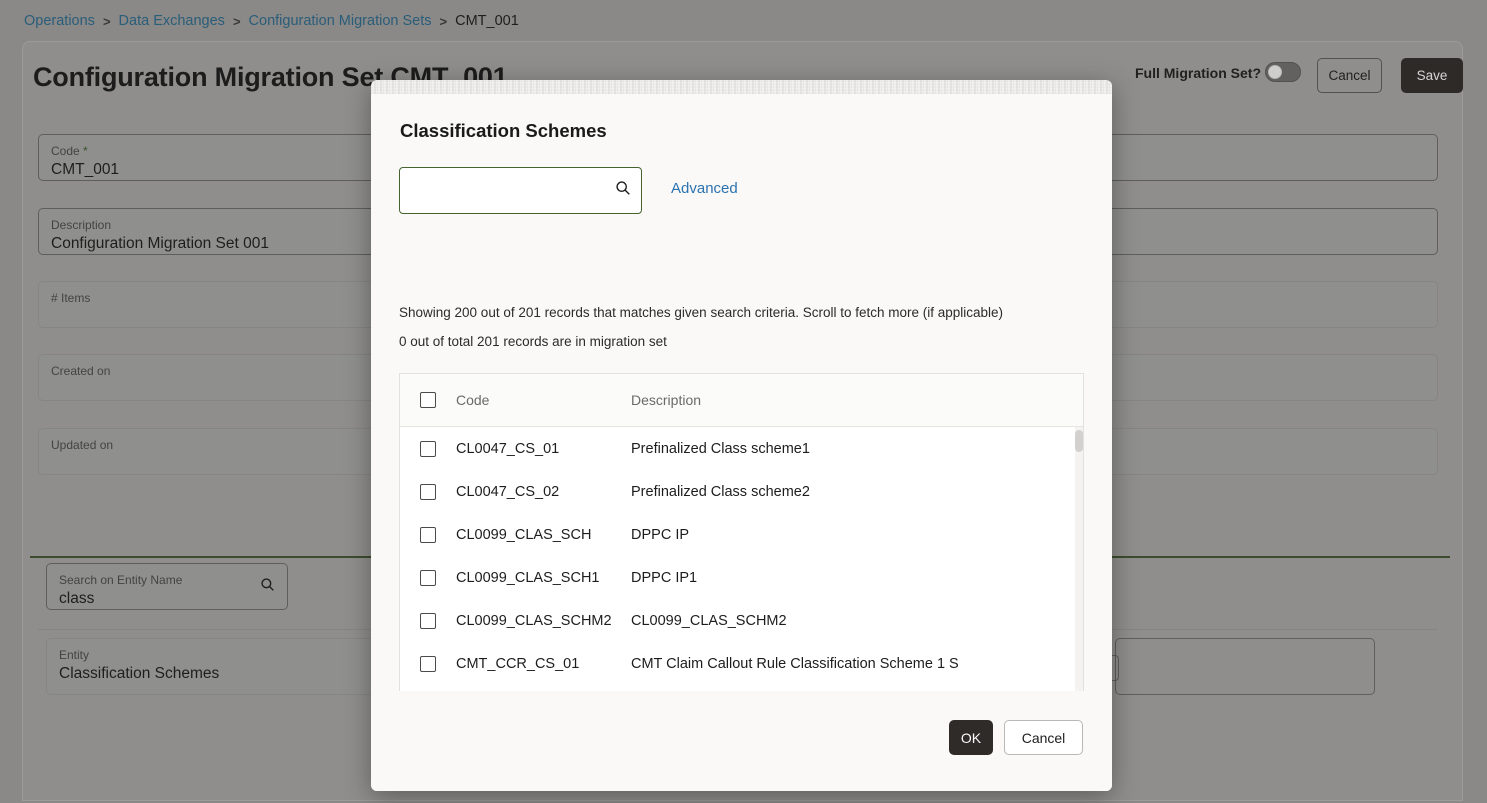 The width and height of the screenshot is (1487, 803). Describe the element at coordinates (704, 188) in the screenshot. I see `advanced-search-link: Advanced` at that location.